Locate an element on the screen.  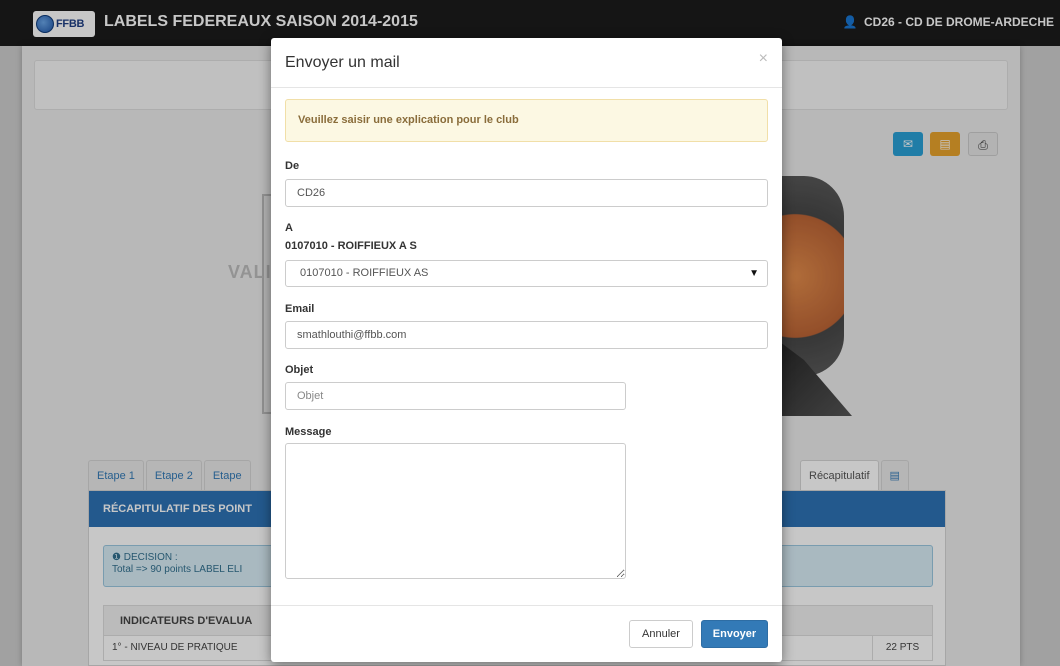
email-label: Email is located at coordinates (300, 309).